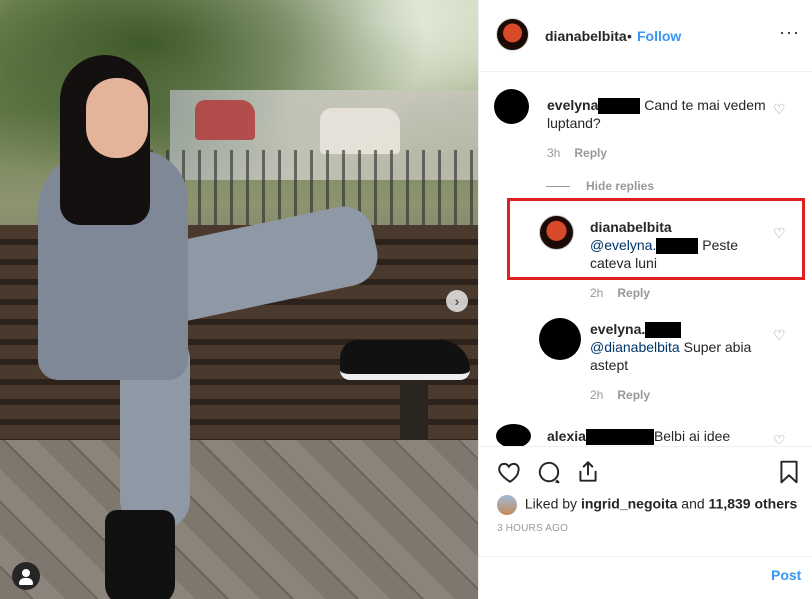 The width and height of the screenshot is (812, 599). What do you see at coordinates (645, 577) in the screenshot?
I see `add-comment-bar: Post` at bounding box center [645, 577].